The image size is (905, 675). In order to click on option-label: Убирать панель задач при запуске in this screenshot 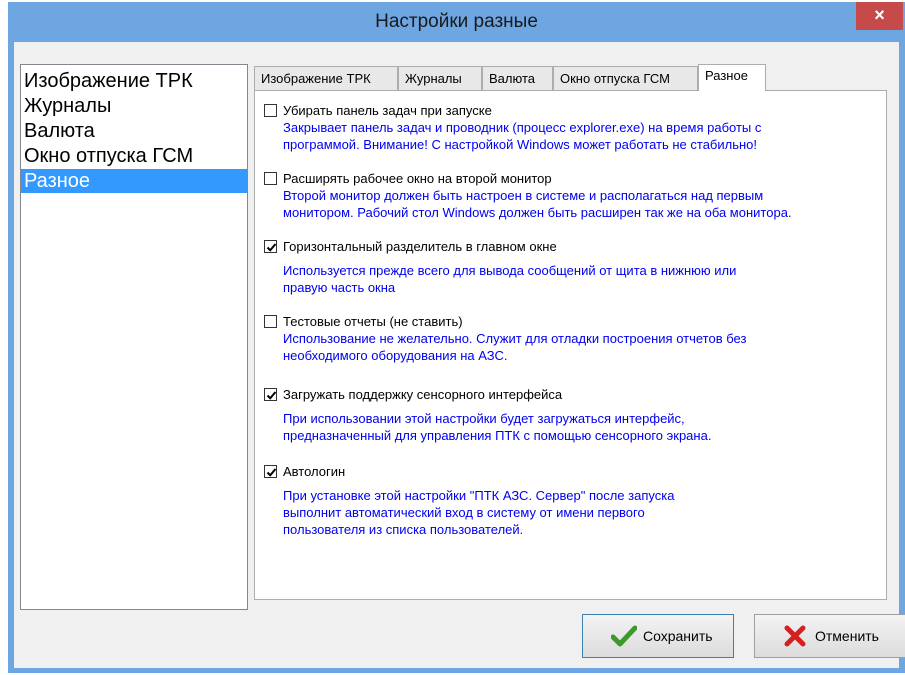, I will do `click(387, 110)`.